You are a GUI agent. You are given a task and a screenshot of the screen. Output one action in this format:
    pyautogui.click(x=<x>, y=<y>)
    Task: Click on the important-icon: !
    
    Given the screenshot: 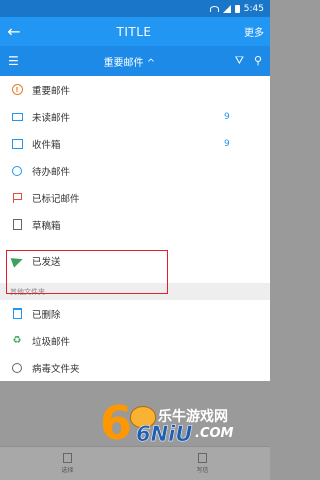 What is the action you would take?
    pyautogui.click(x=17, y=90)
    